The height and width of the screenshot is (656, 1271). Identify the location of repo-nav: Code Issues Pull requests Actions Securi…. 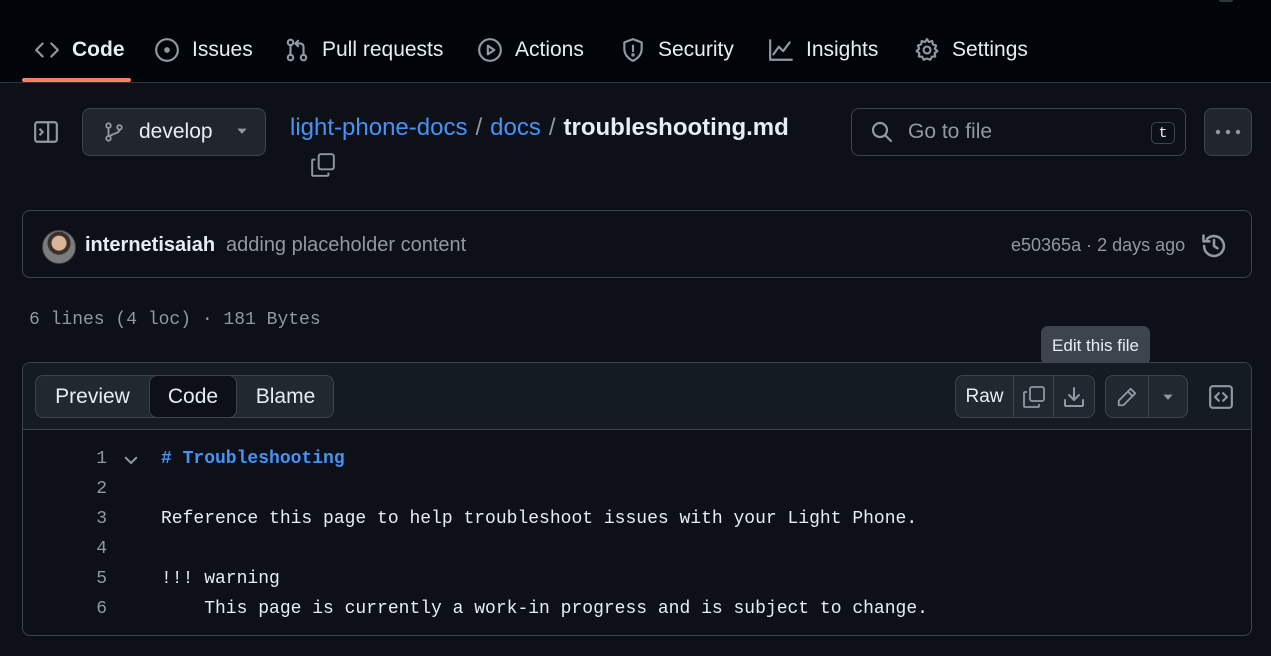
(635, 41).